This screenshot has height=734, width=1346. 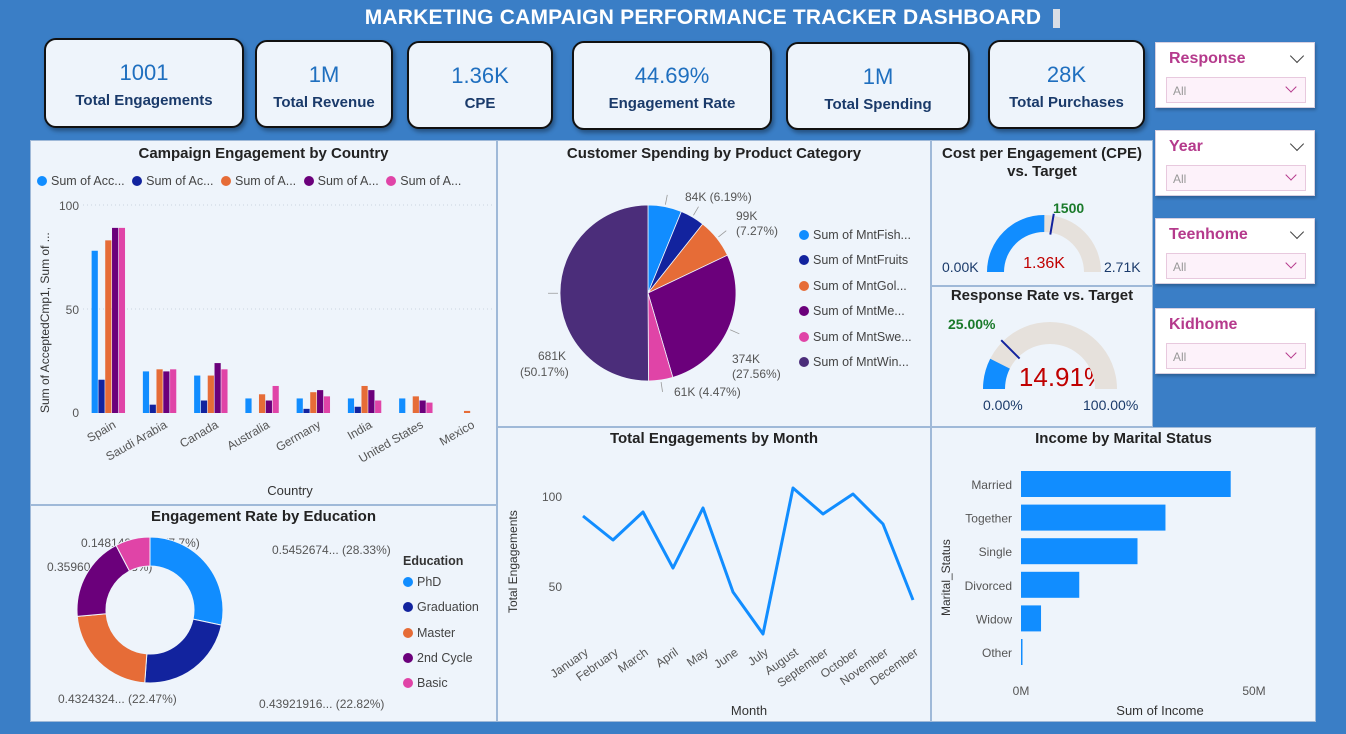 I want to click on kpi-card-engagement-rate: 44.69% Engagement Rate, so click(x=672, y=85).